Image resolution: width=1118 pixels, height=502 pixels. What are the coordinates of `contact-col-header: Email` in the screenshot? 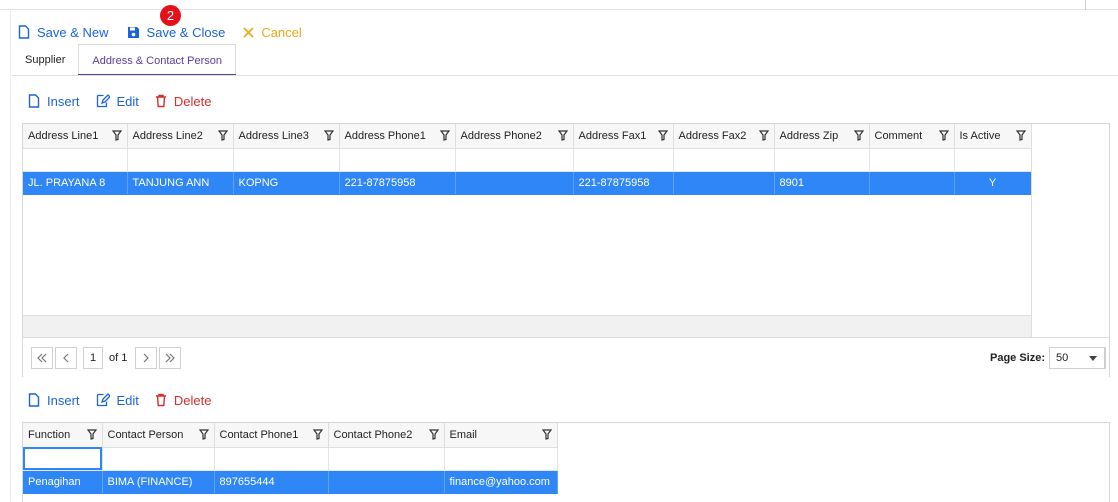 It's located at (501, 435).